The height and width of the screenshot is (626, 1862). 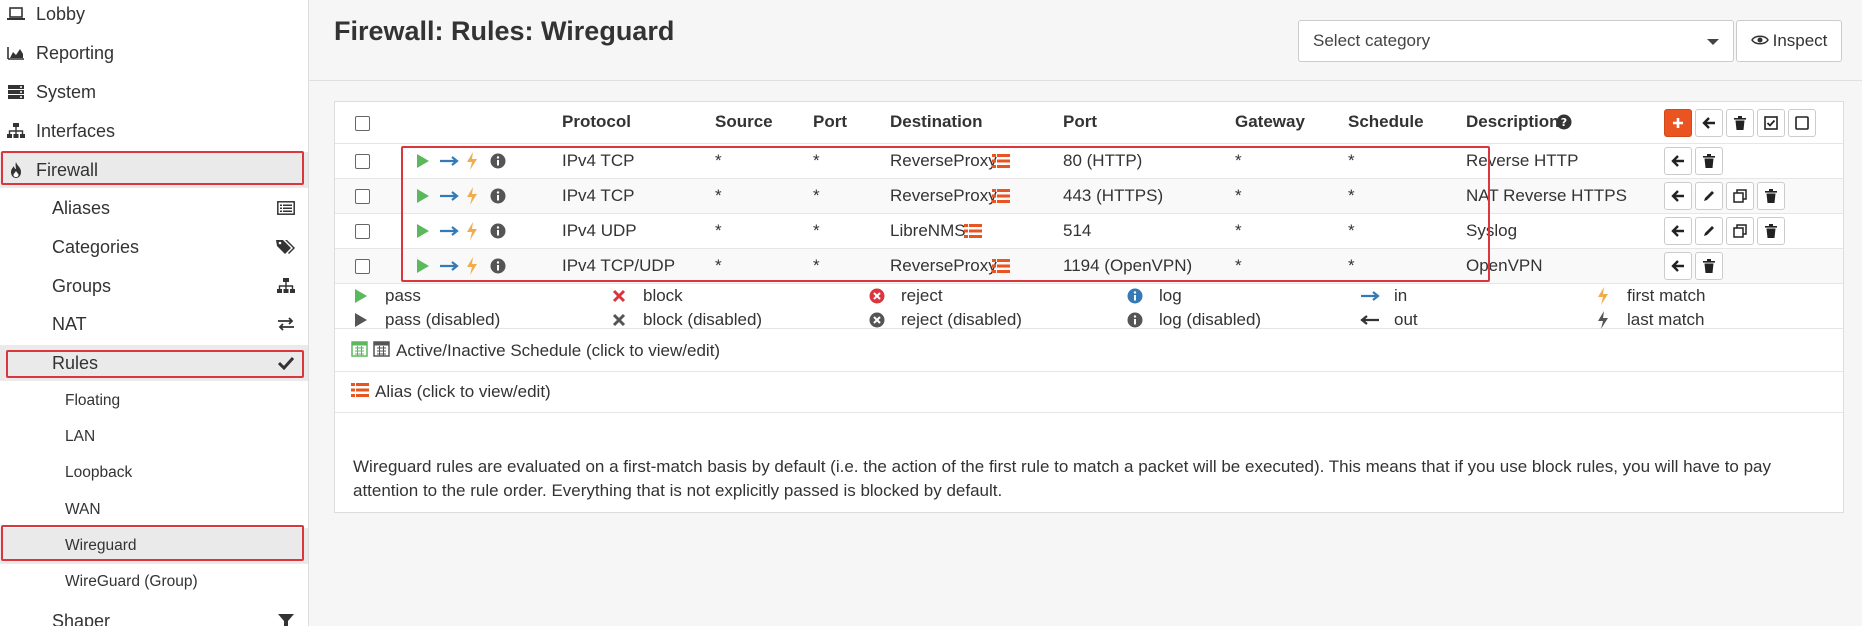 What do you see at coordinates (1648, 320) in the screenshot?
I see `legend-last-match: last match` at bounding box center [1648, 320].